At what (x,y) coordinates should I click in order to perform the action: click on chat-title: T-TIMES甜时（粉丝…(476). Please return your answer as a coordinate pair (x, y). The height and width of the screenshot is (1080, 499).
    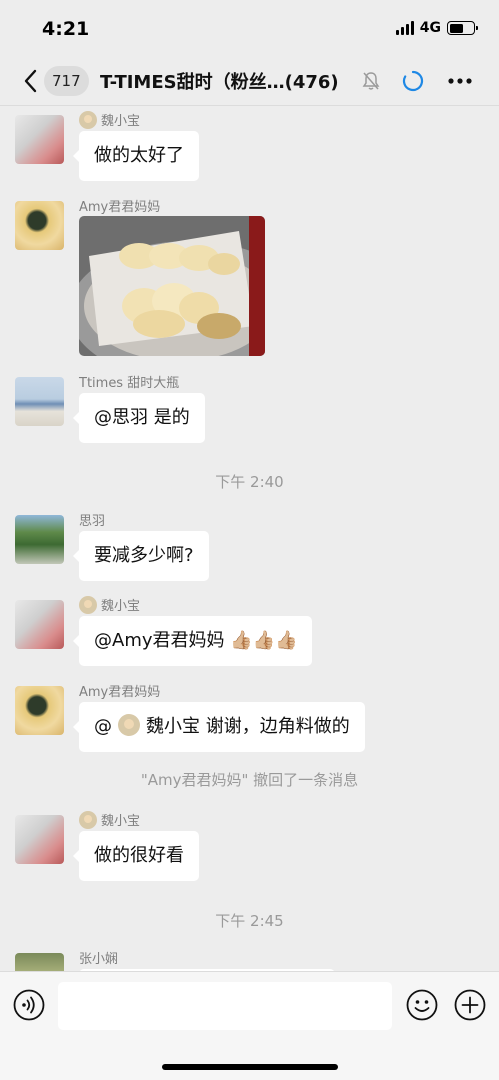
    Looking at the image, I should click on (219, 82).